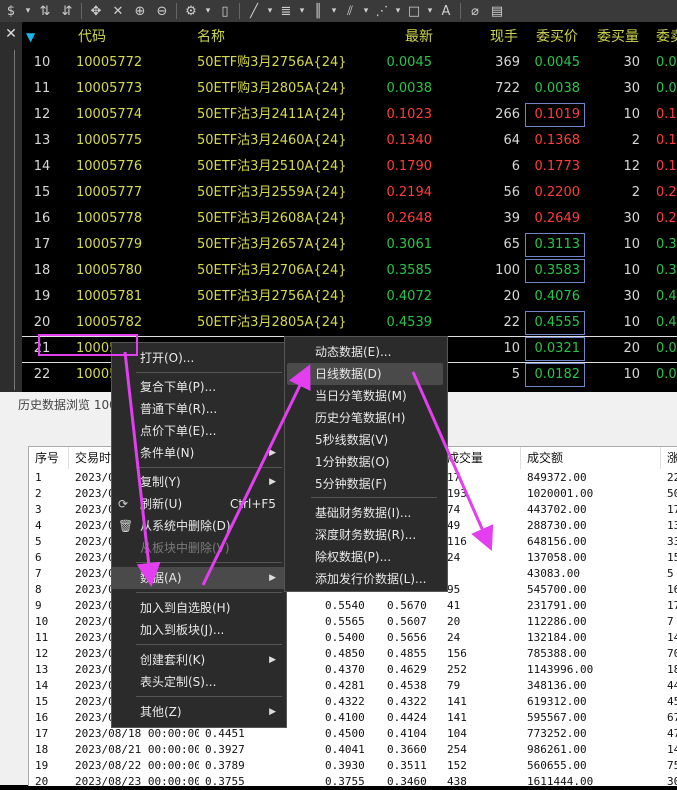  I want to click on arrow-to-data-menu, so click(142, 469).